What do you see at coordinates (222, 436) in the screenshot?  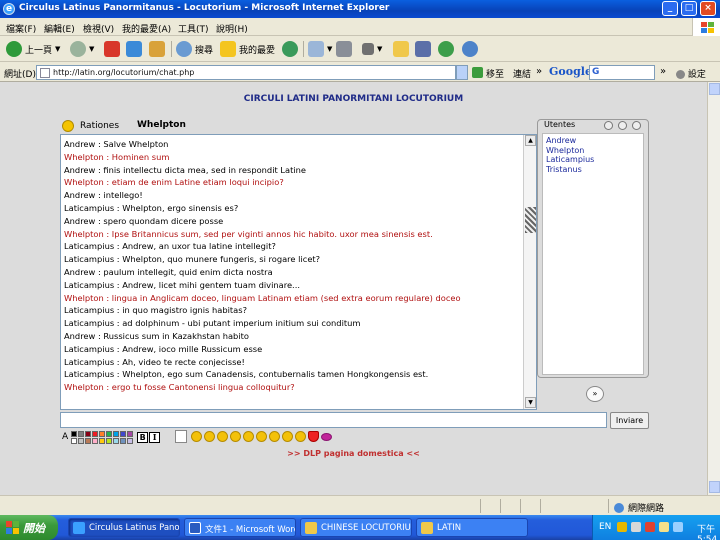 I see `wink-emoticon-icon` at bounding box center [222, 436].